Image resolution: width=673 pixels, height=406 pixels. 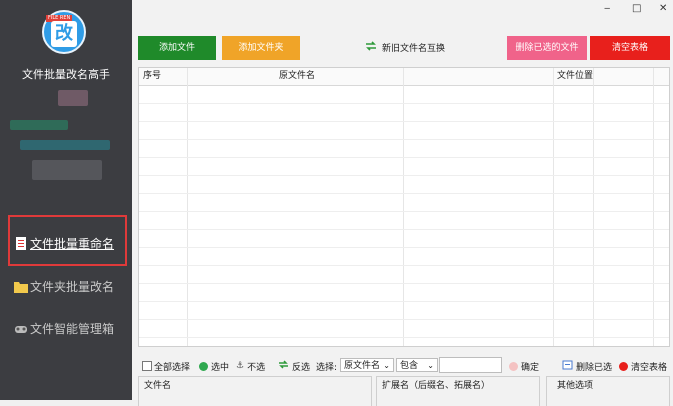 I want to click on document-icon, so click(x=21, y=243).